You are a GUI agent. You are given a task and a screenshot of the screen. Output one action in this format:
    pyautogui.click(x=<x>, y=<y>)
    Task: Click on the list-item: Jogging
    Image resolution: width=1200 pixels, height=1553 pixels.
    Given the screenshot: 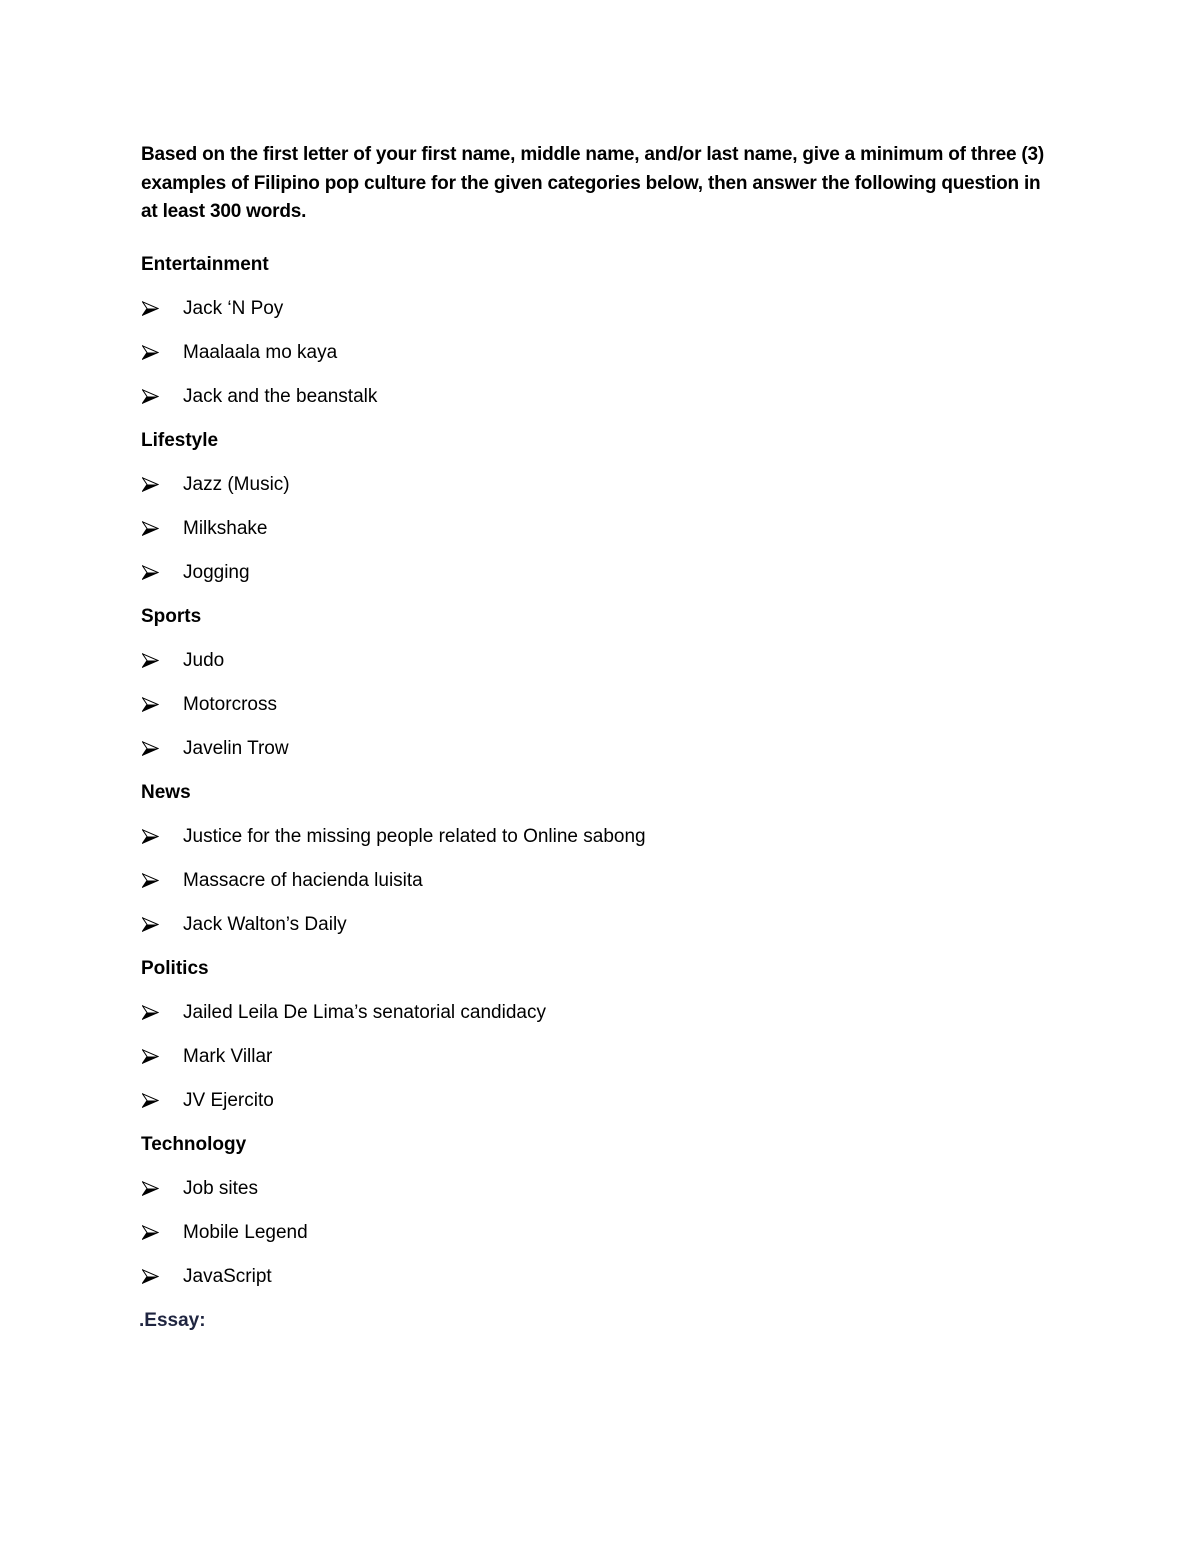 What is the action you would take?
    pyautogui.click(x=596, y=573)
    